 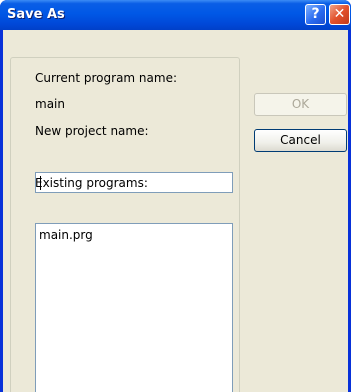 I want to click on new-project-label: New project name:, so click(x=92, y=131).